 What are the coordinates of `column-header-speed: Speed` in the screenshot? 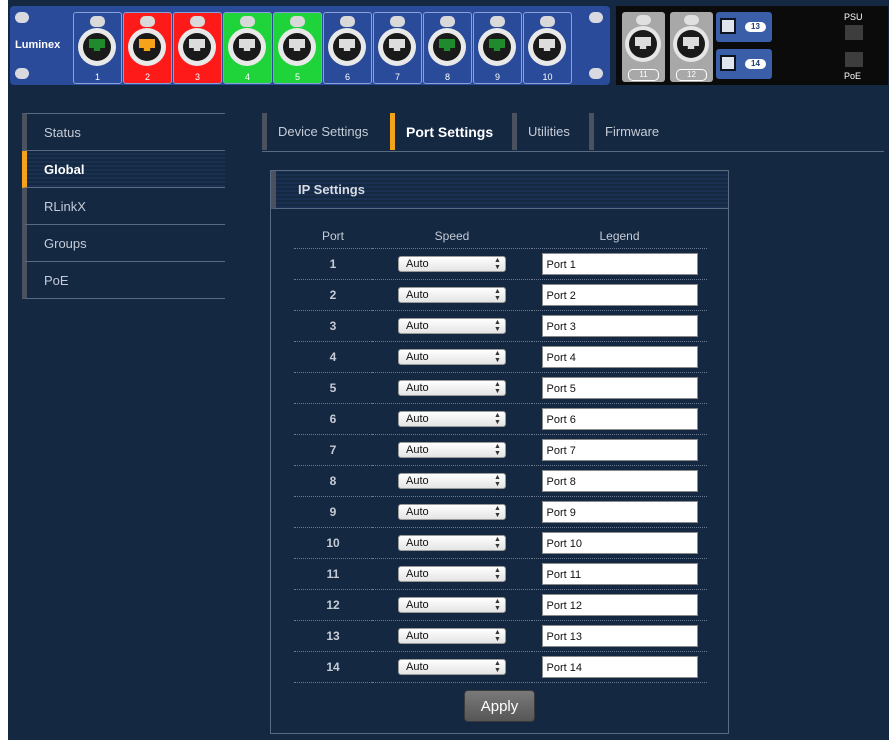 It's located at (452, 236).